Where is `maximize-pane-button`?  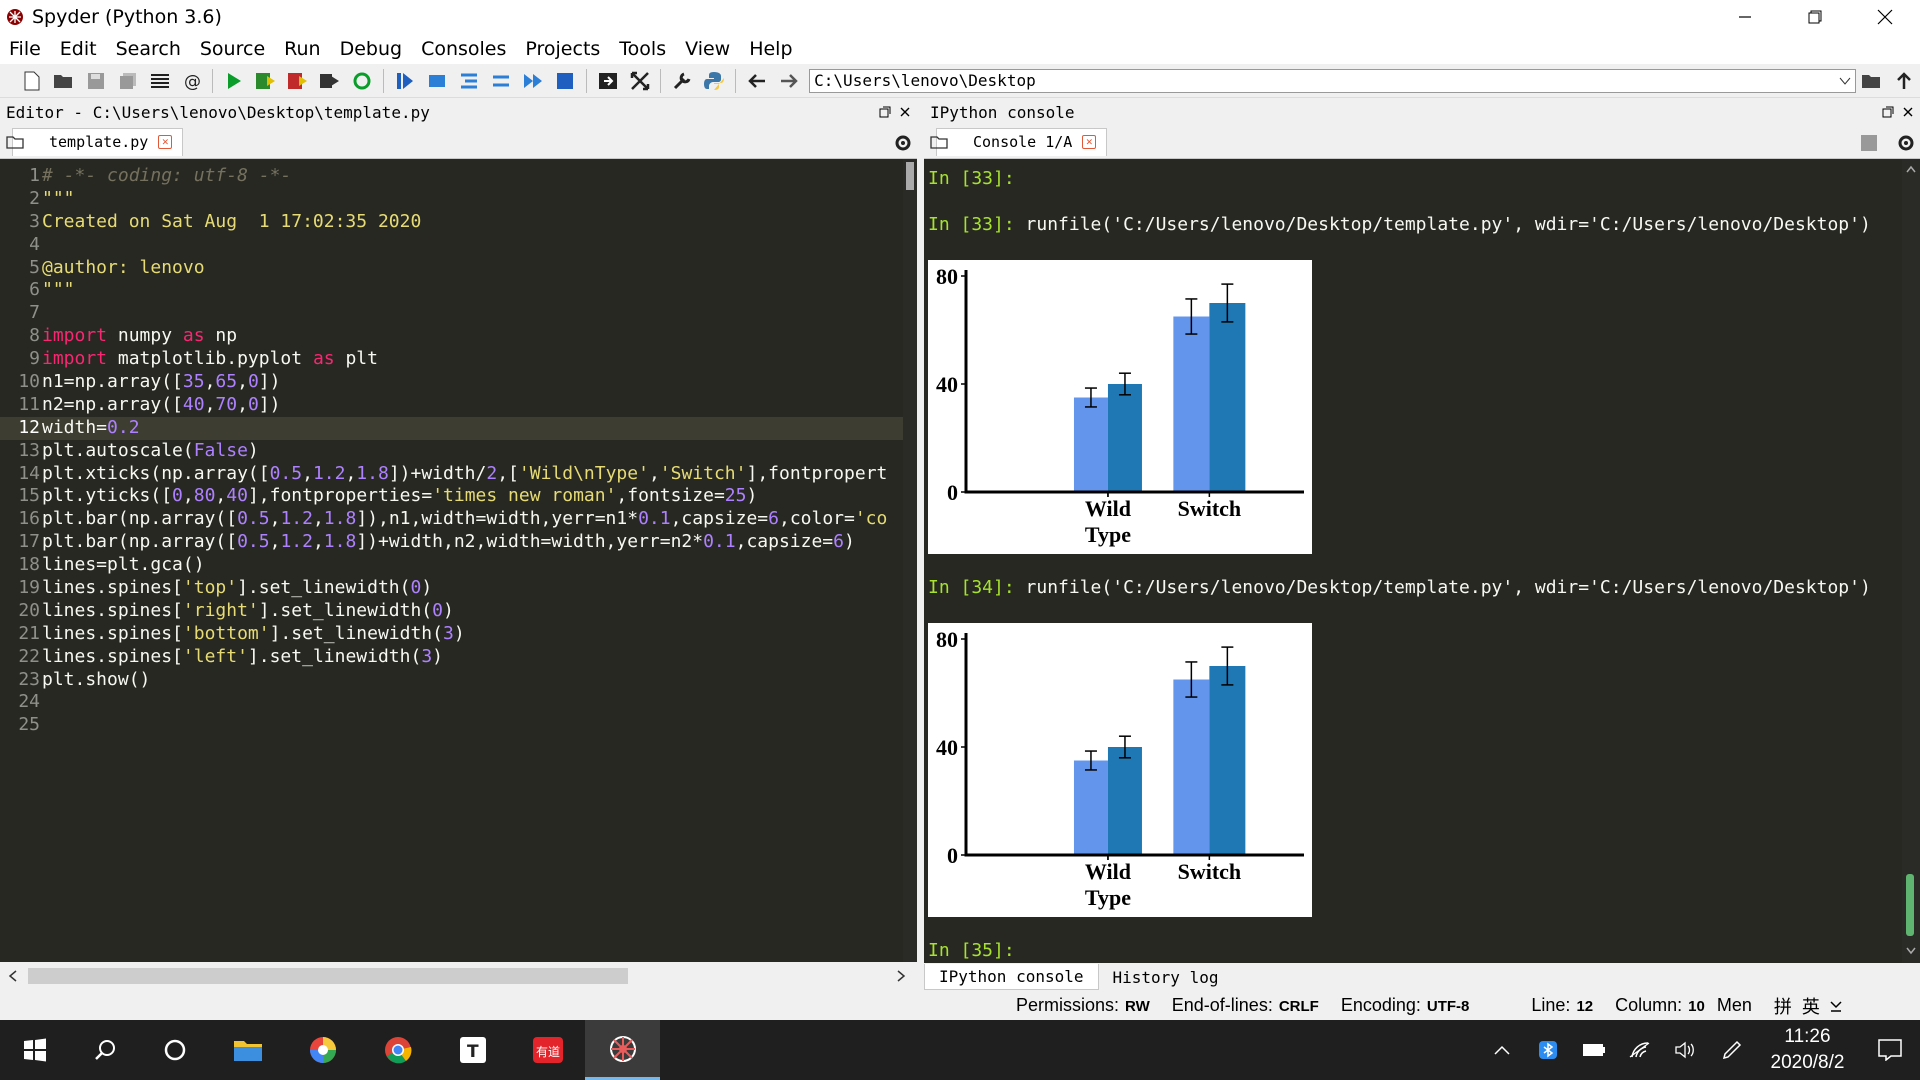
maximize-pane-button is located at coordinates (608, 81).